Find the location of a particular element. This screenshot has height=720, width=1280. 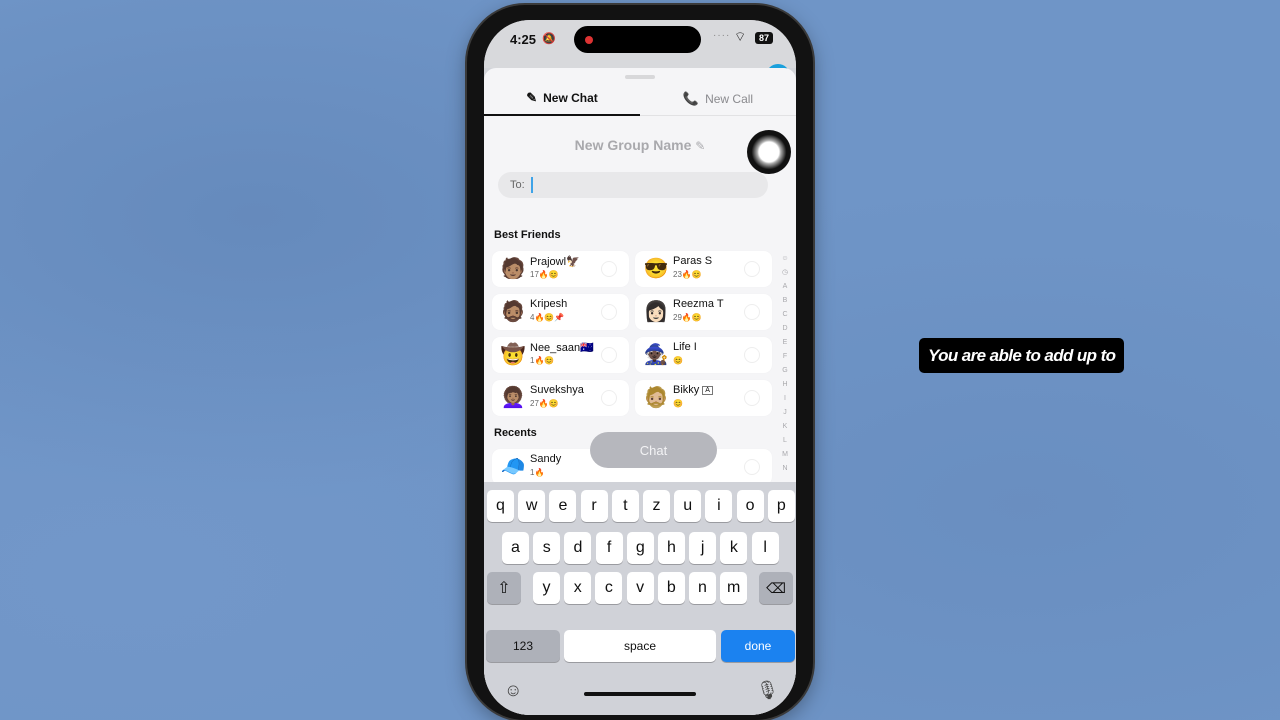

friend-card: 😎 Paras S 23🔥😊 is located at coordinates (703, 269).